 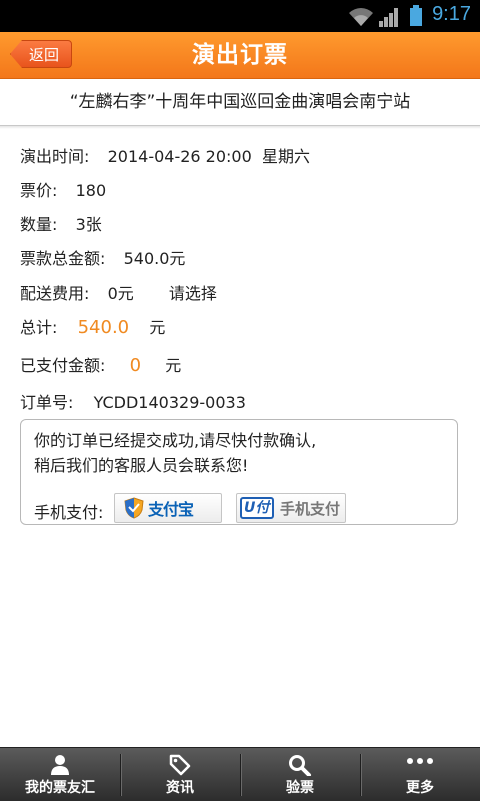 I want to click on quantity-row: 数量: 3张, so click(x=61, y=223).